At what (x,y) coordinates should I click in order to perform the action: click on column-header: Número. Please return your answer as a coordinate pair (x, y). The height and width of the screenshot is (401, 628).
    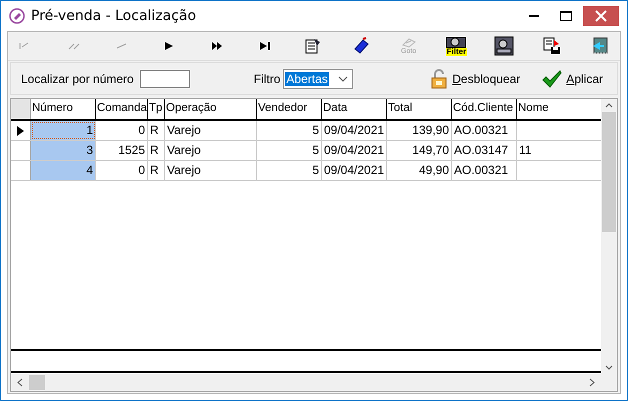
    Looking at the image, I should click on (63, 109).